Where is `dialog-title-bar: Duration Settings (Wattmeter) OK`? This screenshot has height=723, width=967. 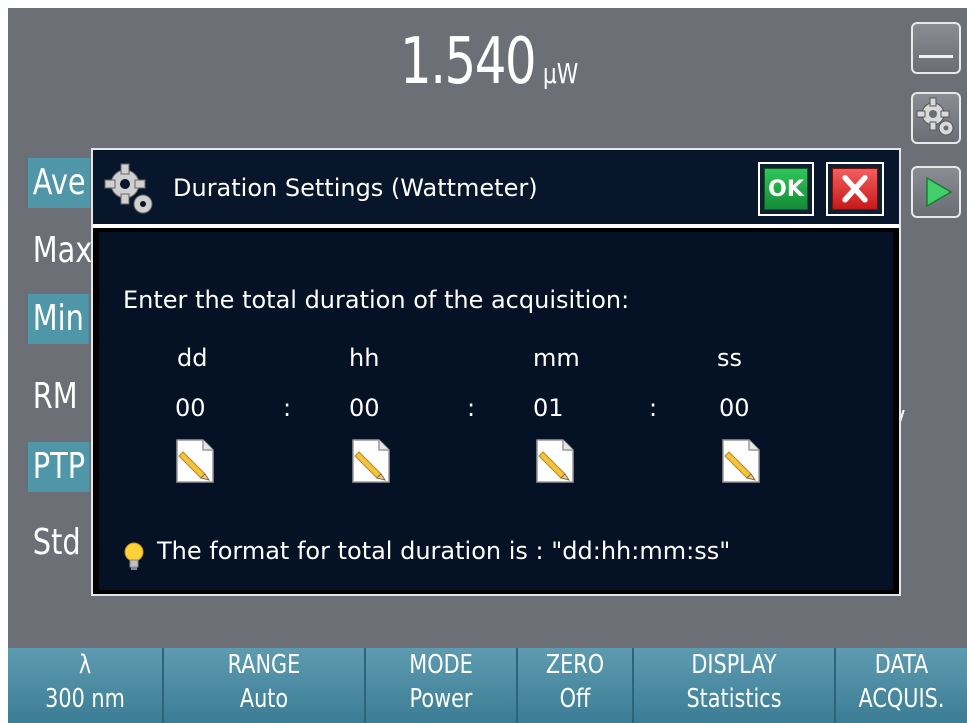 dialog-title-bar: Duration Settings (Wattmeter) OK is located at coordinates (496, 189).